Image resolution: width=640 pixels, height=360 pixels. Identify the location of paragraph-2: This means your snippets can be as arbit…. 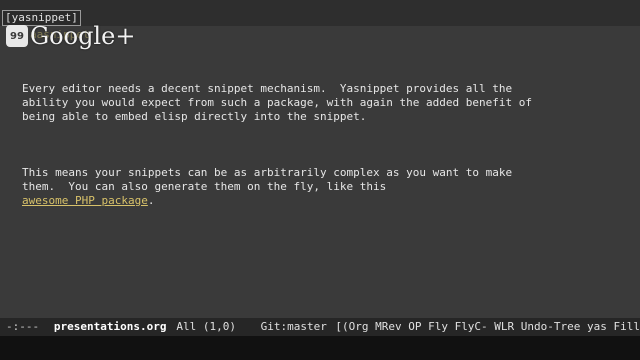
(322, 187).